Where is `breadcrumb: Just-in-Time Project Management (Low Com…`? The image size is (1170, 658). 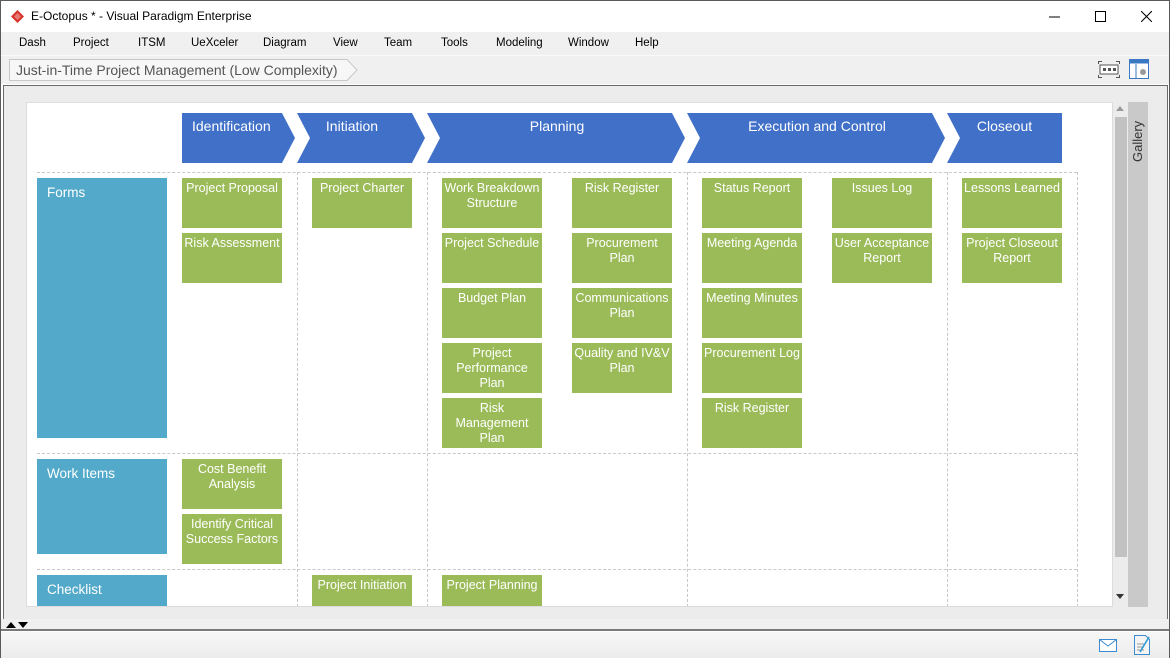
breadcrumb: Just-in-Time Project Management (Low Com… is located at coordinates (184, 70).